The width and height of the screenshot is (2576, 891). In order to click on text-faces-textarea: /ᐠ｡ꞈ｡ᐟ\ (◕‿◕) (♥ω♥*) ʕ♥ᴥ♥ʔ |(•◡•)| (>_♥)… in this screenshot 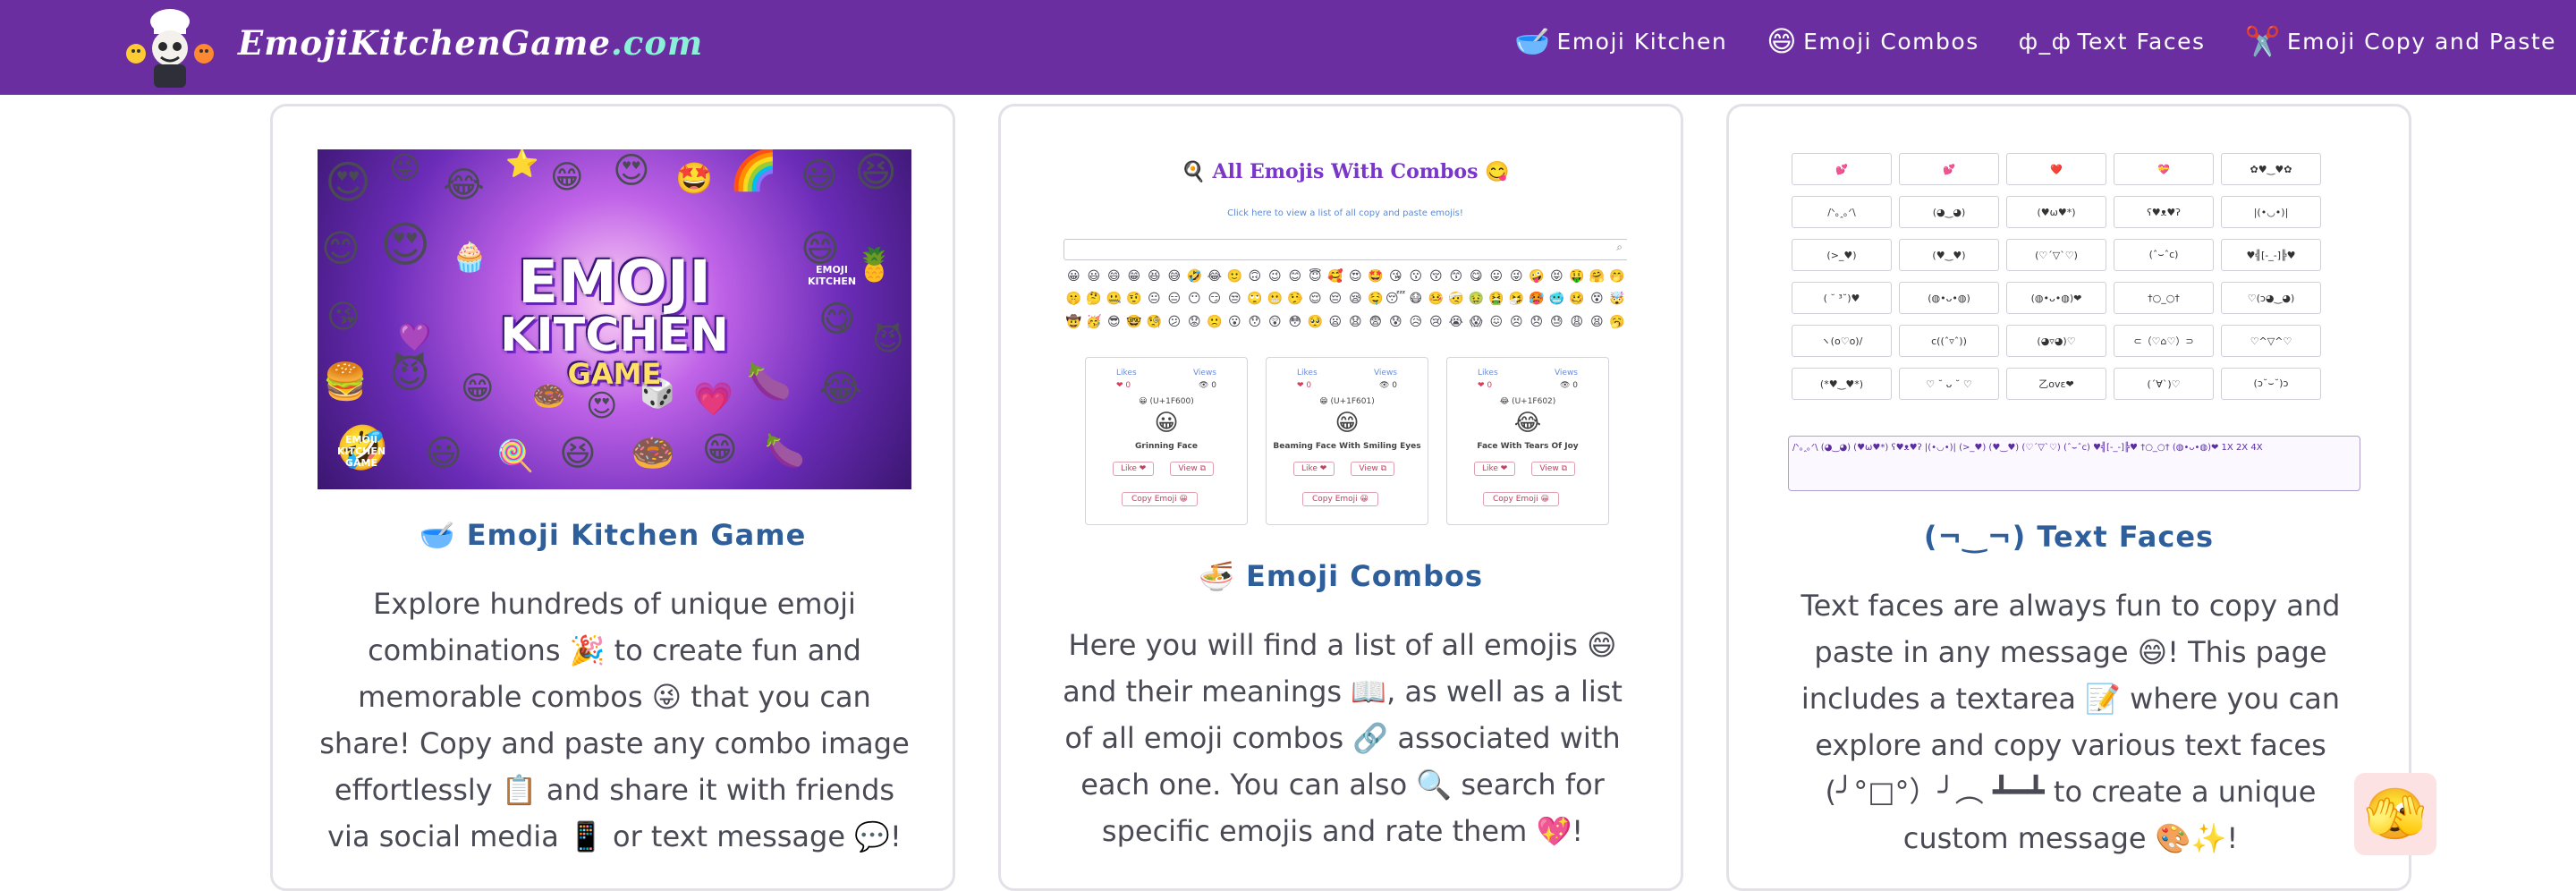, I will do `click(2074, 463)`.